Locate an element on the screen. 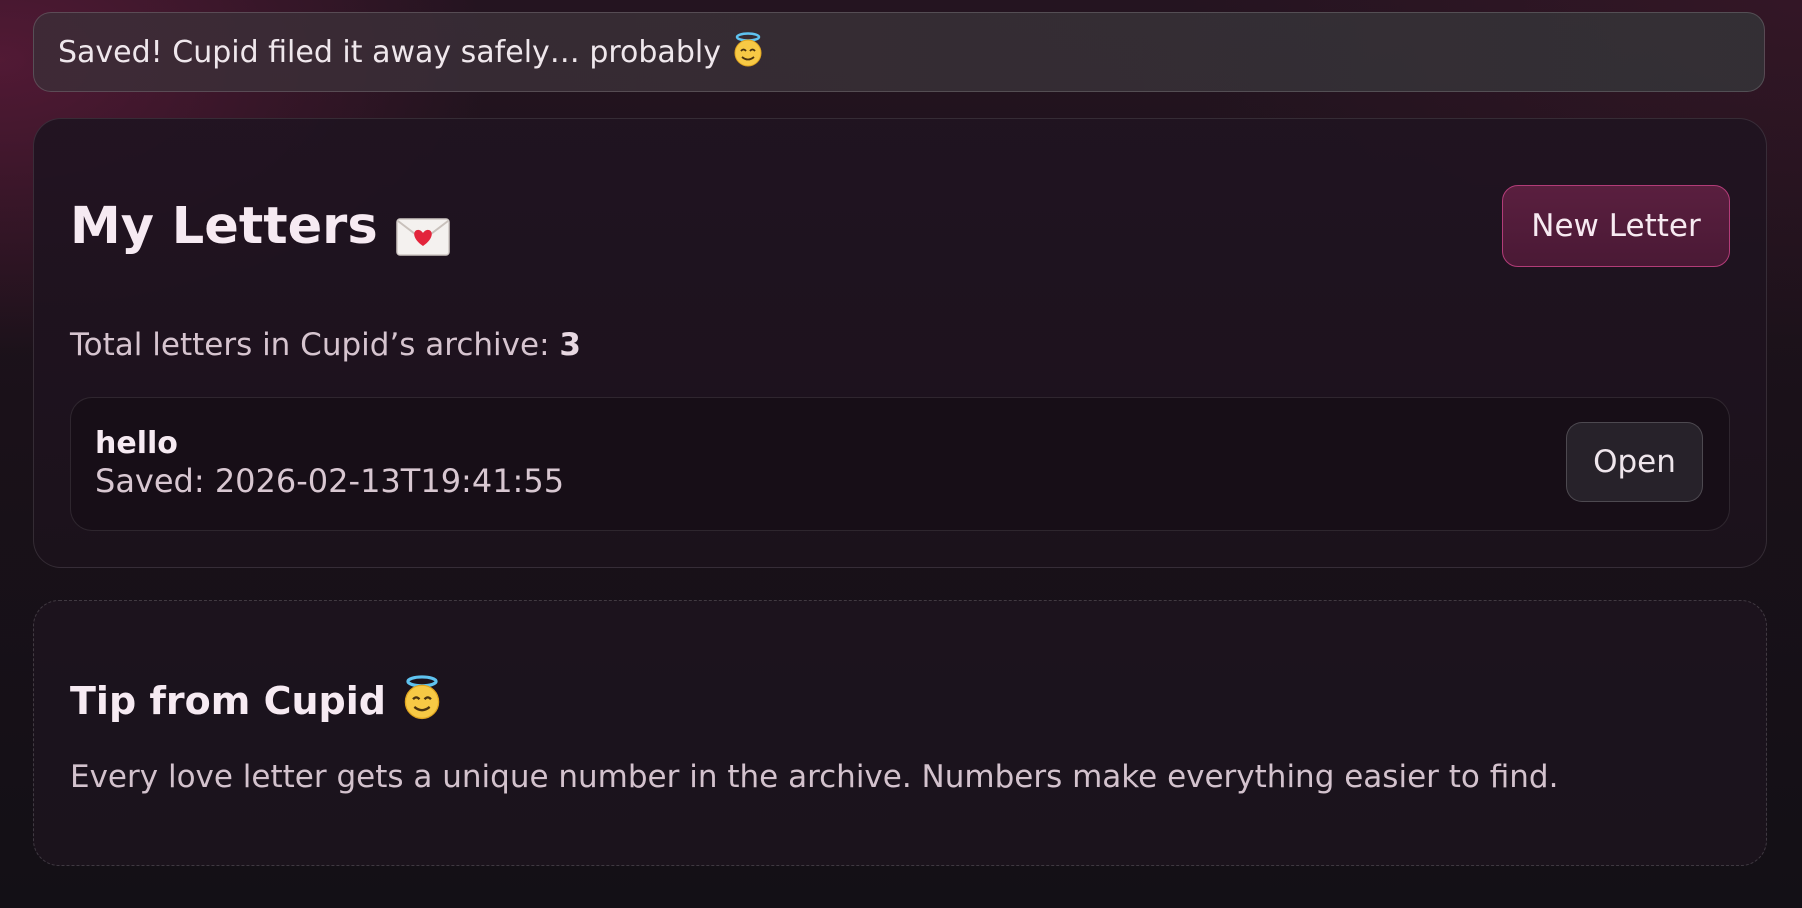  love-letter-envelope-icon is located at coordinates (422, 233).